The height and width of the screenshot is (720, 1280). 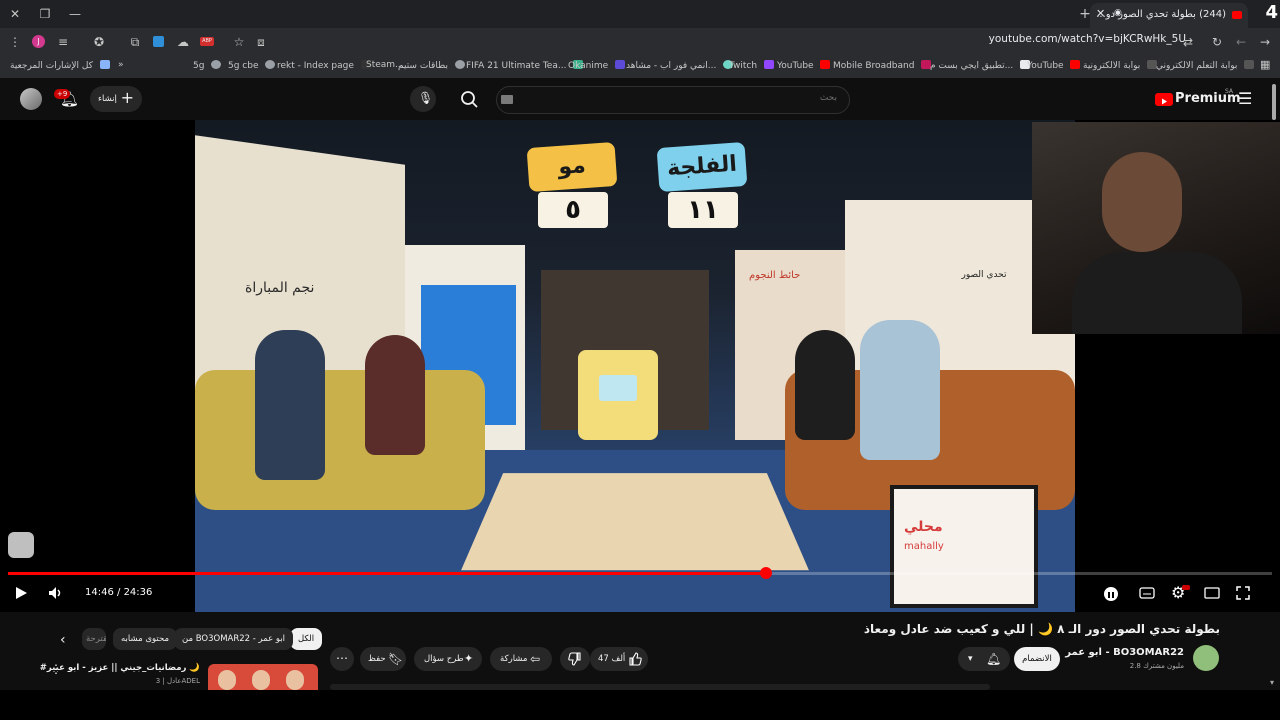 I want to click on bookmark-item: Mobile Broadband, so click(x=882, y=65).